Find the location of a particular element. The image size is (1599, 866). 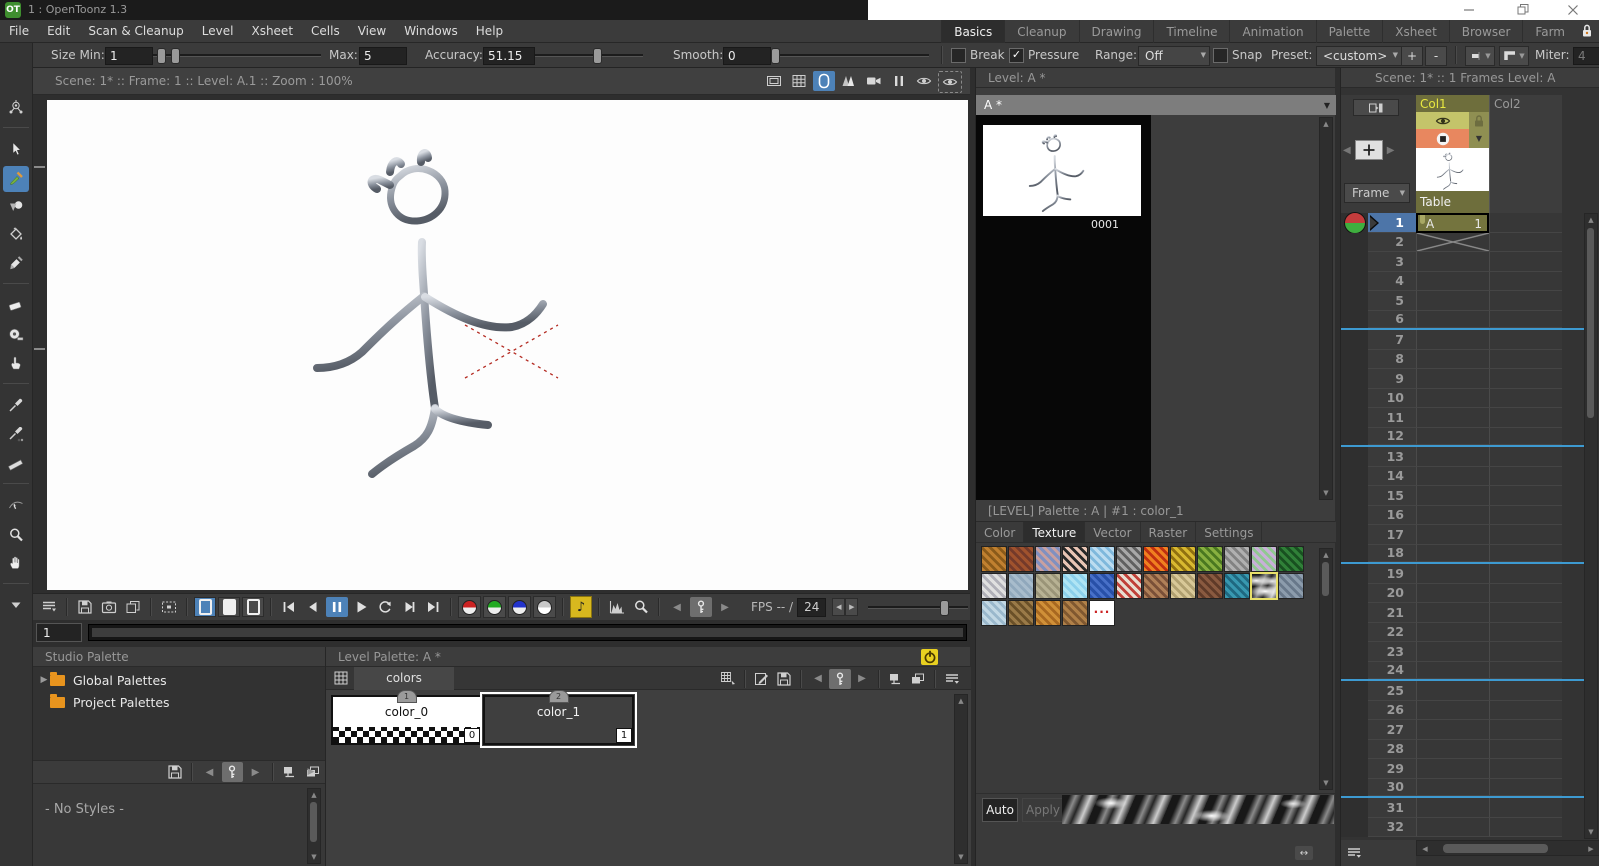

tree-item-global-palettes: ▶ Global Palettes is located at coordinates (179, 680).